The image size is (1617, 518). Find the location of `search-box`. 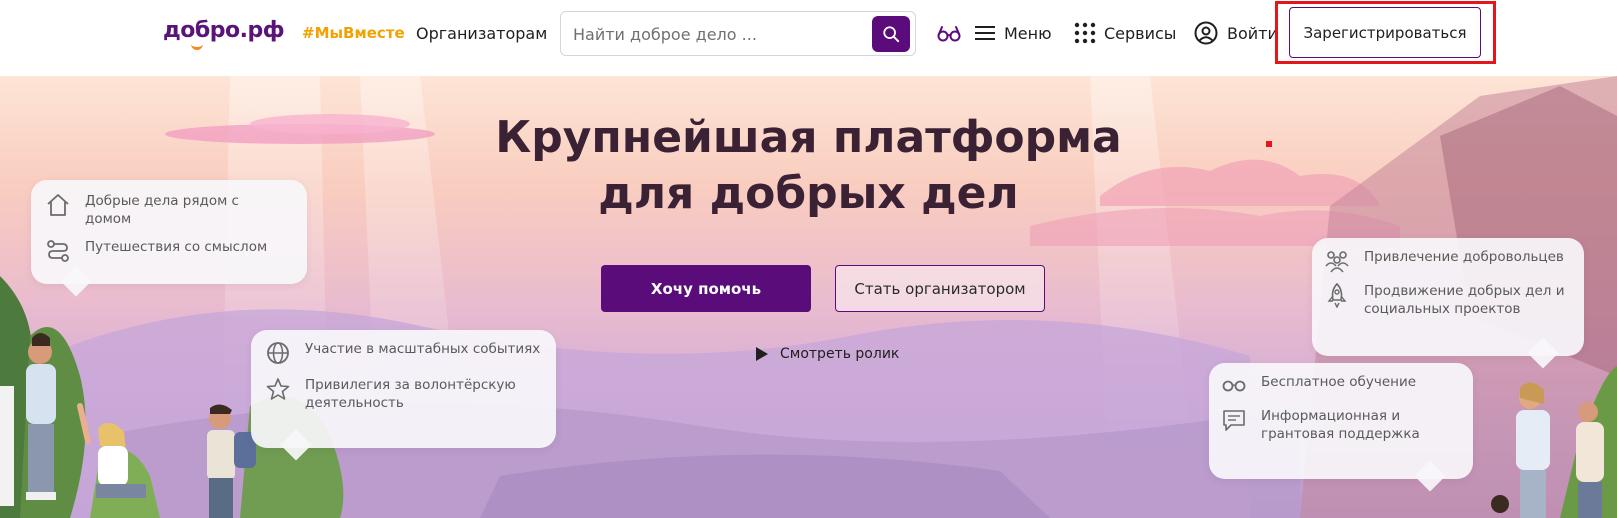

search-box is located at coordinates (738, 33).